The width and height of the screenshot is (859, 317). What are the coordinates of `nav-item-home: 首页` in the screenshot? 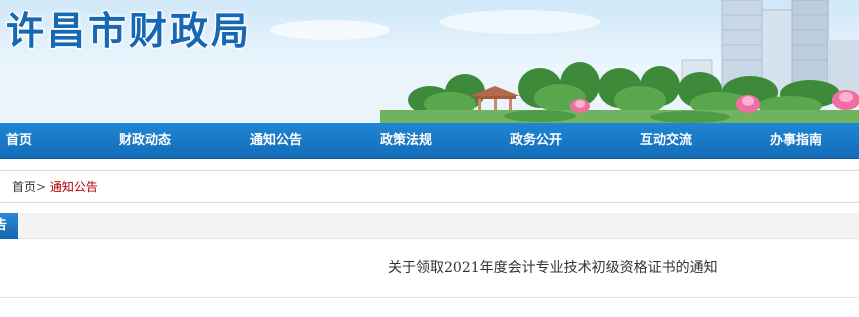 It's located at (19, 141).